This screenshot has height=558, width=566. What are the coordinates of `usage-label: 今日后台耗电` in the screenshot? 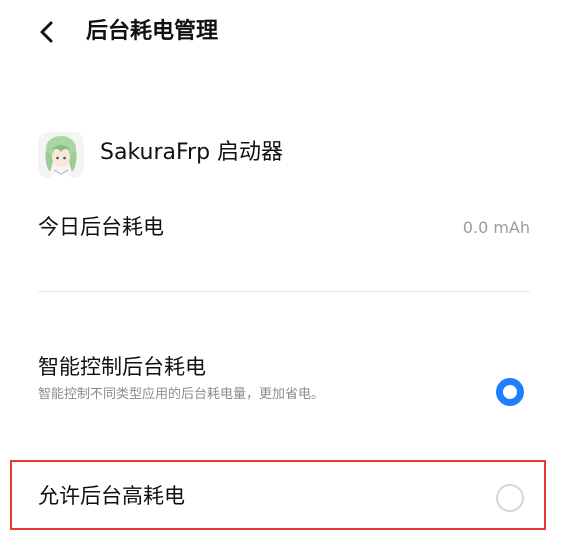 It's located at (101, 227).